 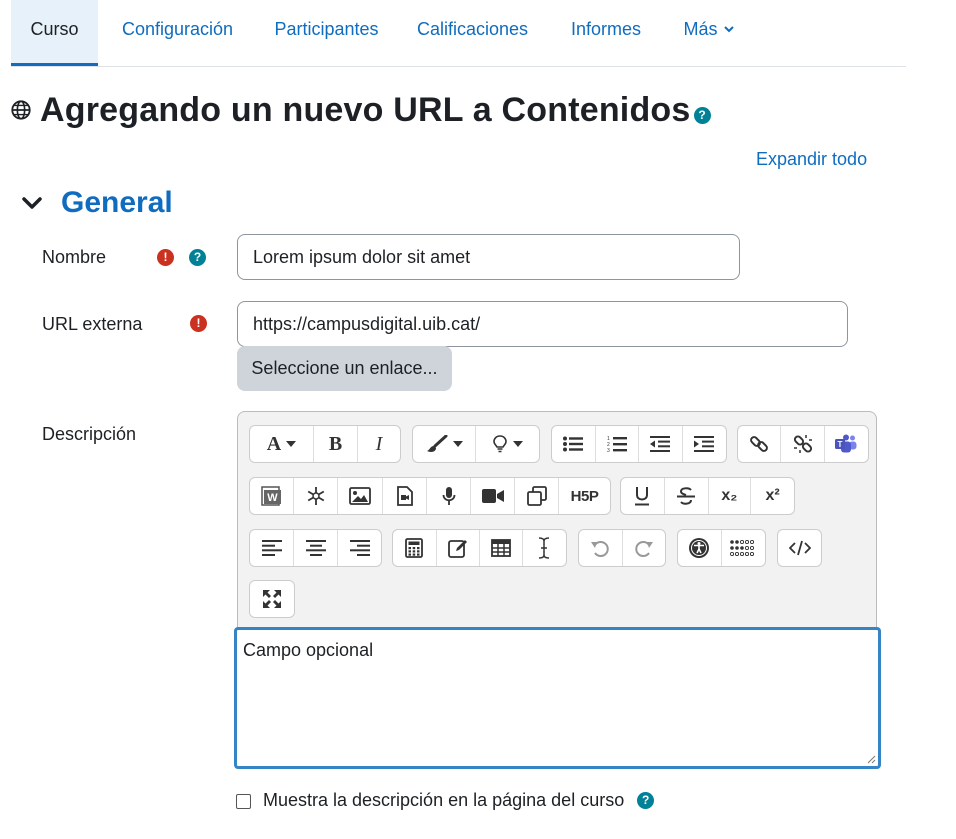 I want to click on h5p-icon: H5P, so click(x=584, y=496).